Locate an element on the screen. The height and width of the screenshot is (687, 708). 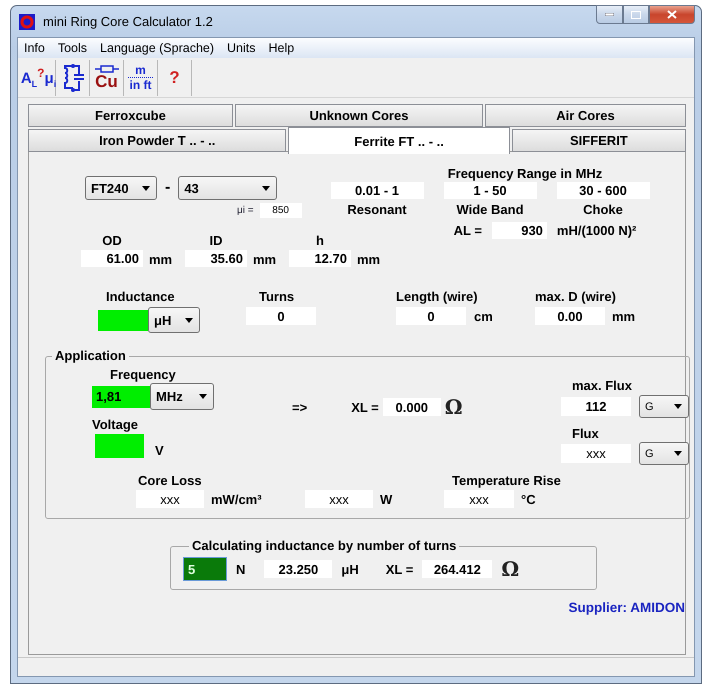
close-icon is located at coordinates (672, 14).